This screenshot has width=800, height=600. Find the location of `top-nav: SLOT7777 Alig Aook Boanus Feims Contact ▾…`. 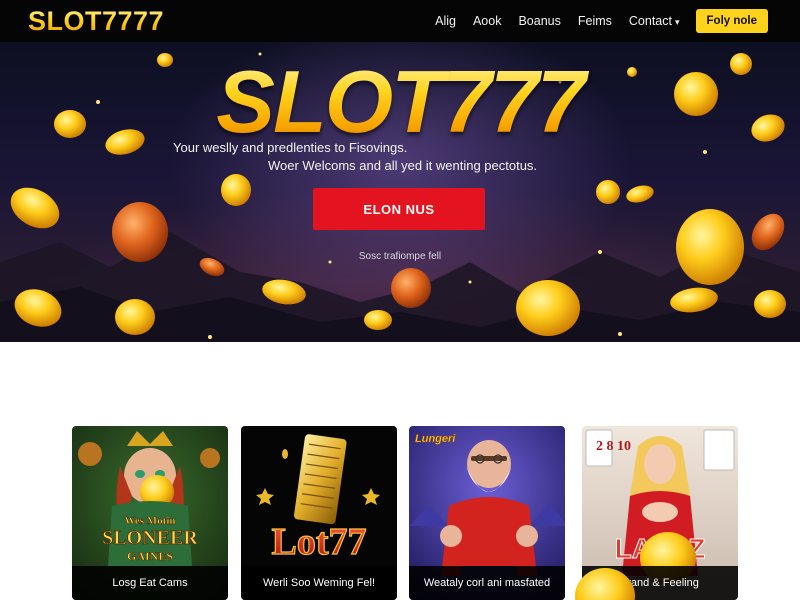

top-nav: SLOT7777 Alig Aook Boanus Feims Contact ▾… is located at coordinates (400, 21).